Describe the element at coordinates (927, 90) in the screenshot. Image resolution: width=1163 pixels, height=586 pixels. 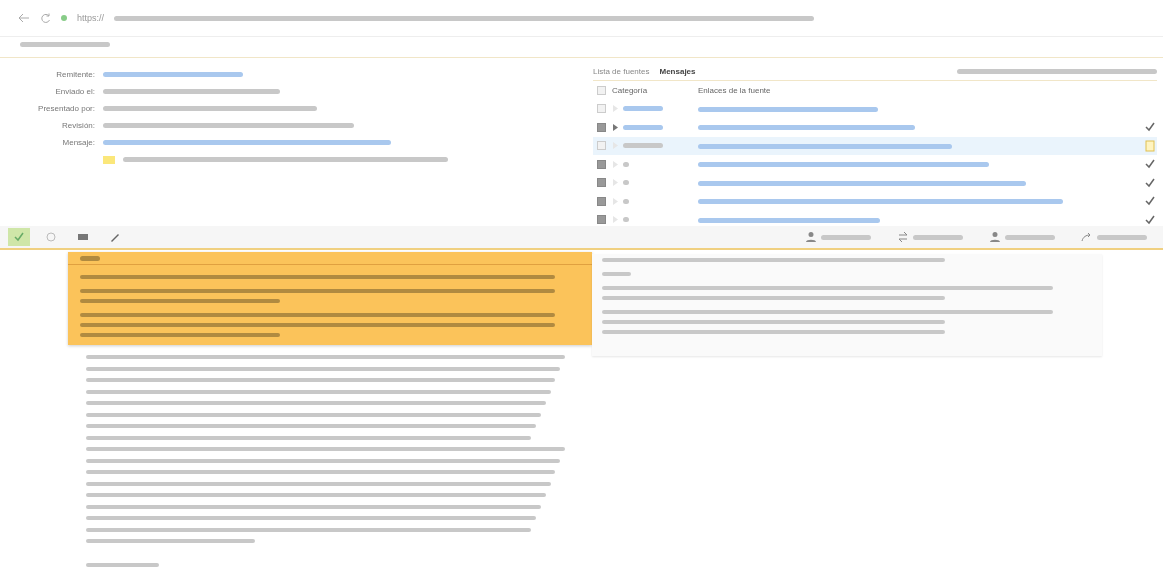
I see `column-header: Enlaces de la fuente` at that location.